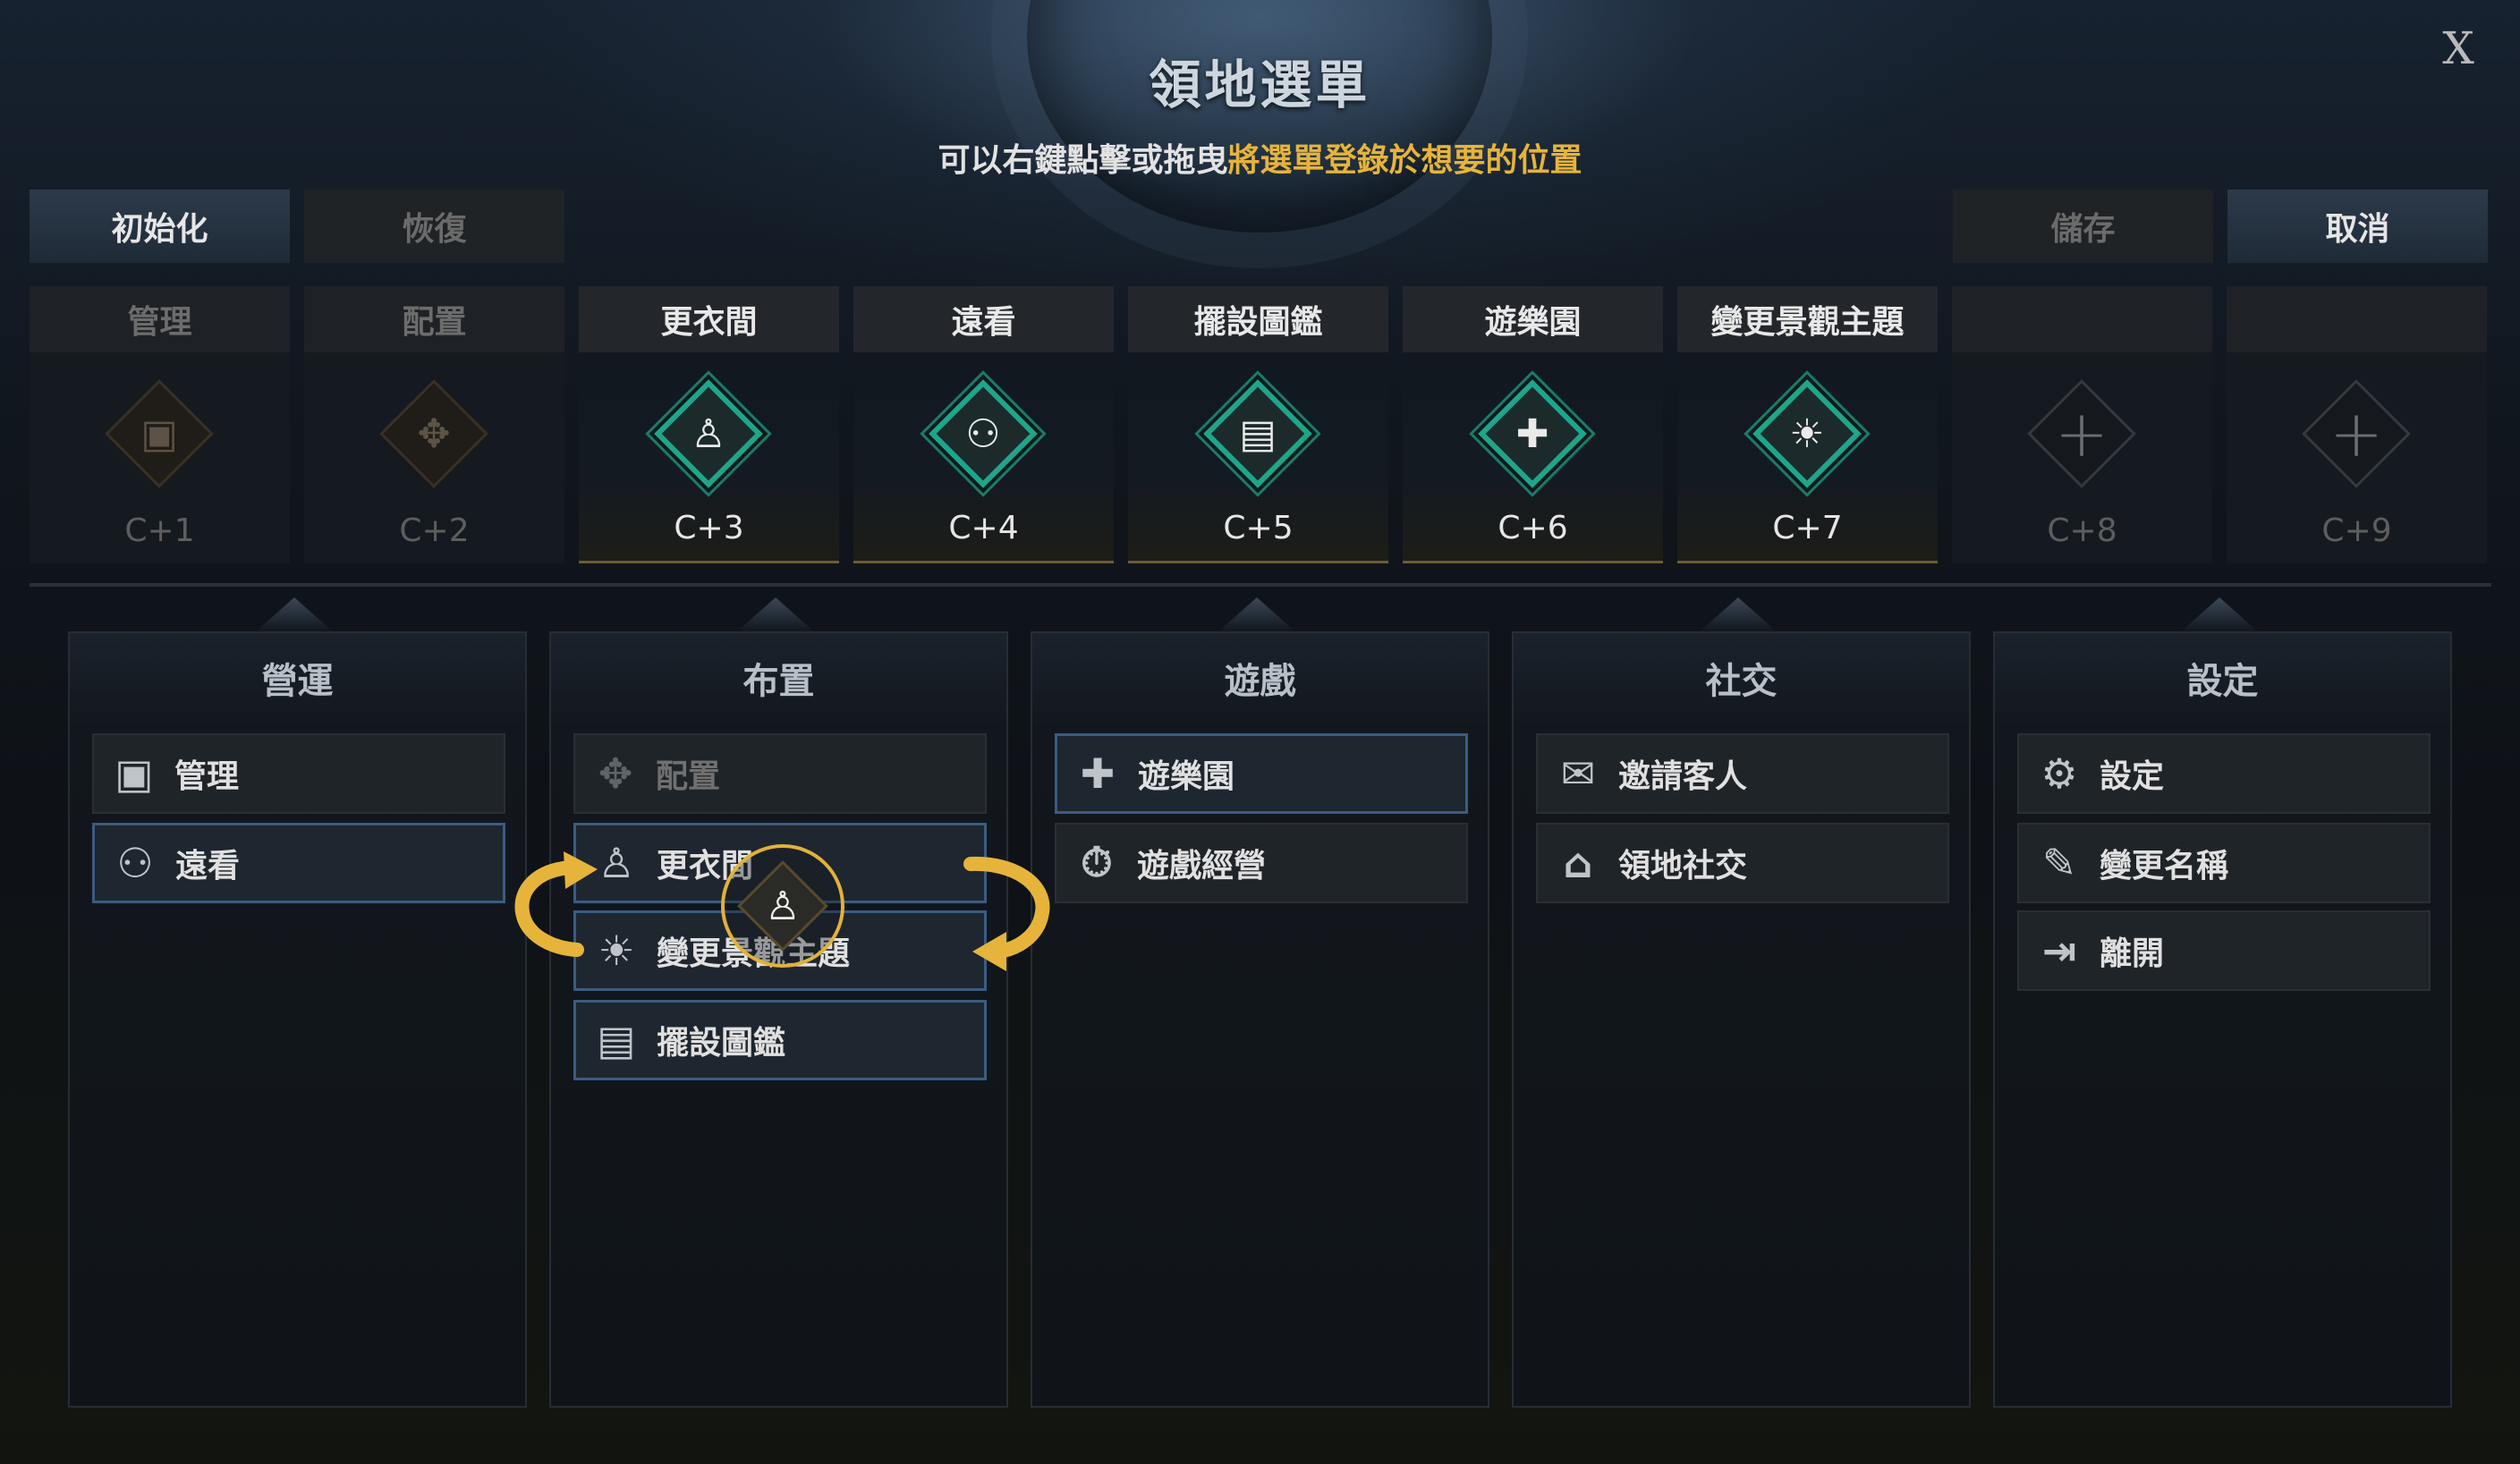  I want to click on page-title: 領地選單, so click(1260, 85).